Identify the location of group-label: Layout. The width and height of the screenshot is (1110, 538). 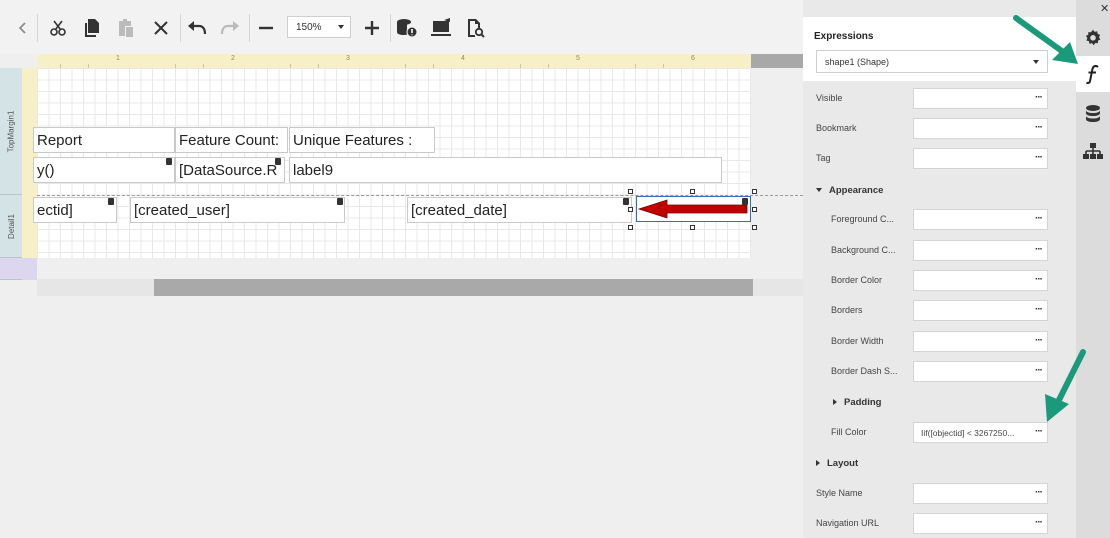
(843, 463).